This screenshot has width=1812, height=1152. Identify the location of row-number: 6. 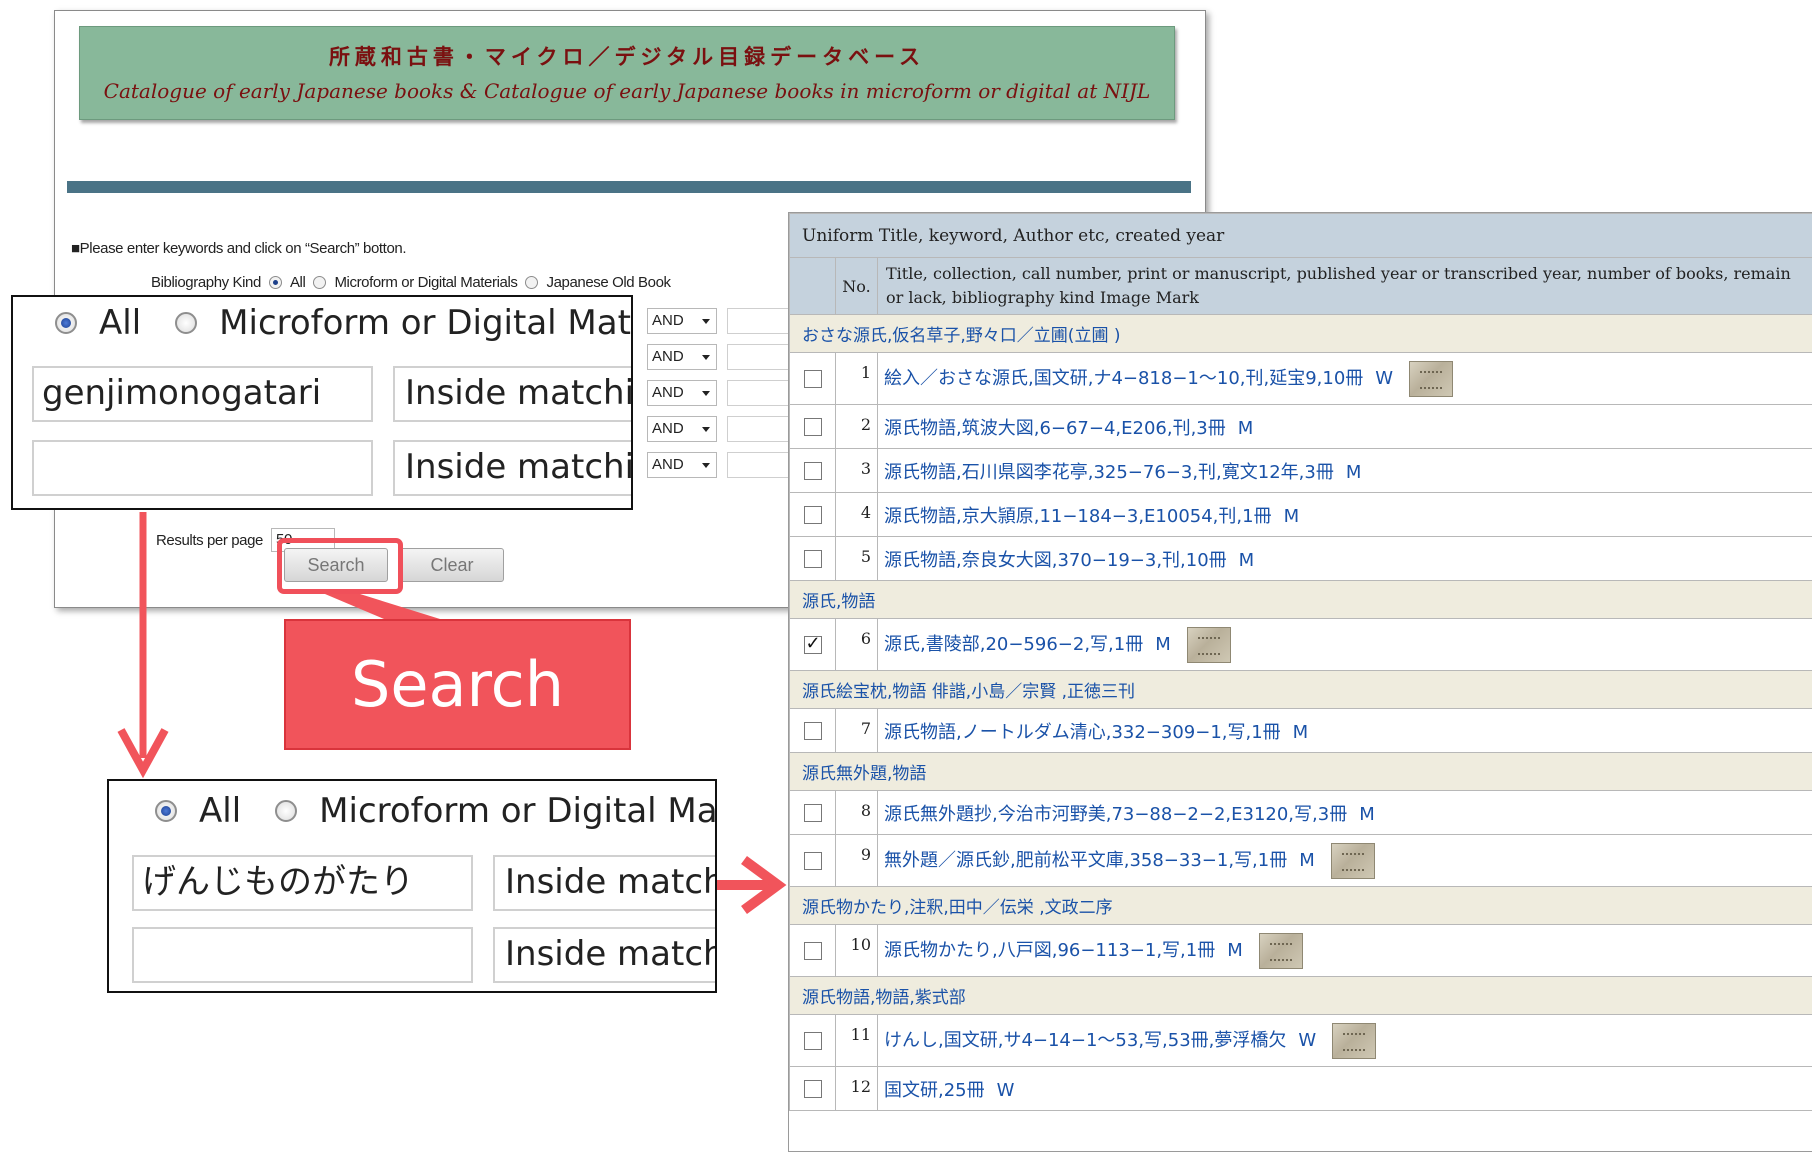
(857, 645).